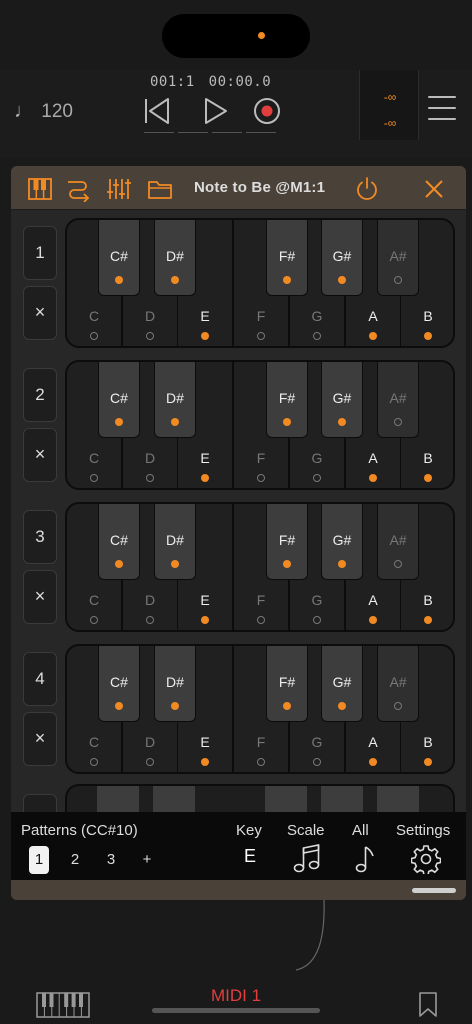 The height and width of the screenshot is (1024, 472). I want to click on folder-icon, so click(160, 189).